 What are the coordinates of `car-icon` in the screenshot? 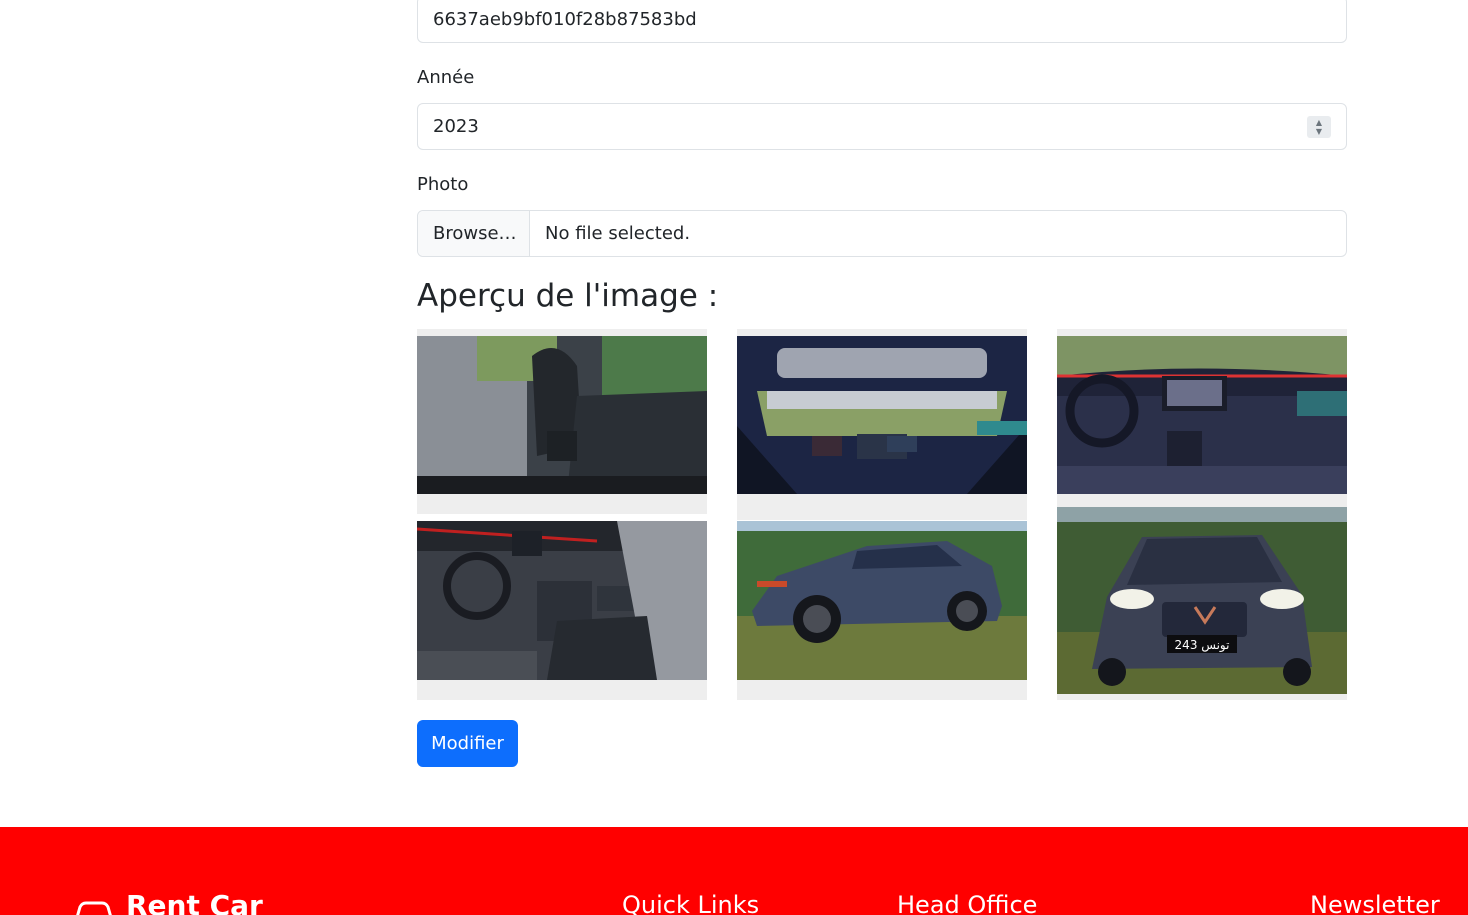 It's located at (94, 908).